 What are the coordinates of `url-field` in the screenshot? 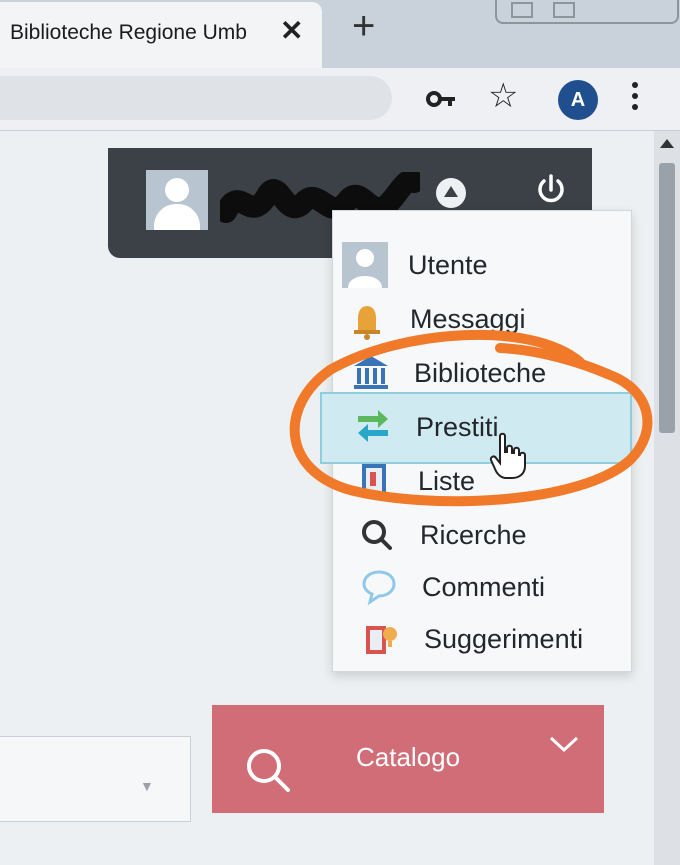 It's located at (196, 98).